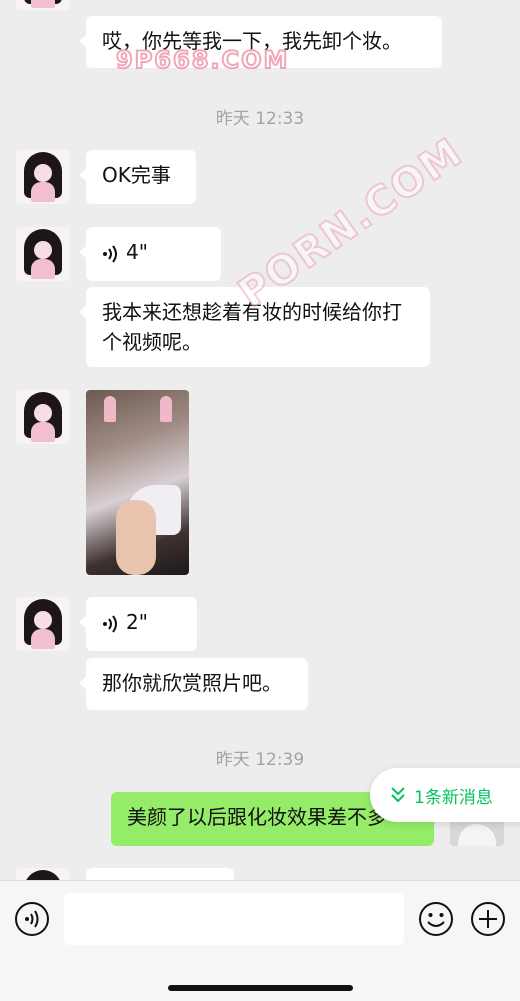  I want to click on message-bubble: OK完事, so click(137, 177).